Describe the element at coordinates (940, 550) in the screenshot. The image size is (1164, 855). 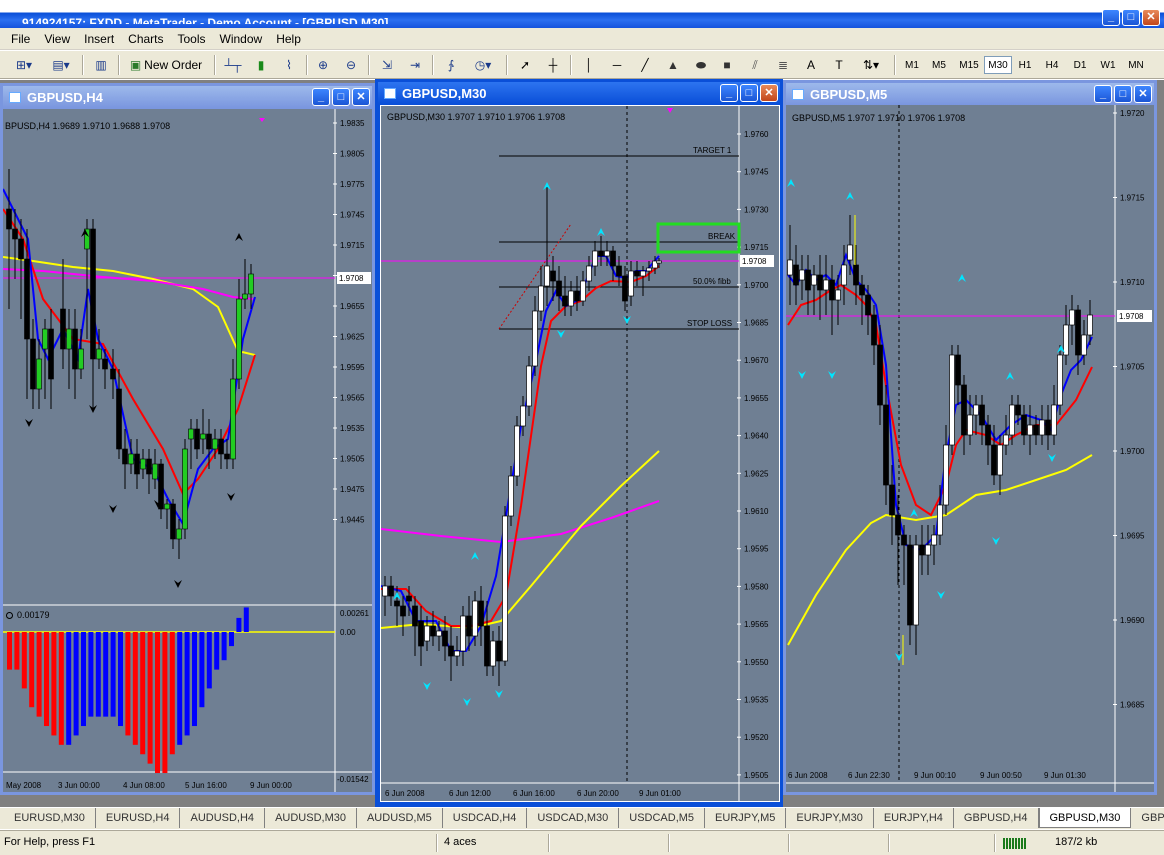
I see `ma-yellow-line` at that location.